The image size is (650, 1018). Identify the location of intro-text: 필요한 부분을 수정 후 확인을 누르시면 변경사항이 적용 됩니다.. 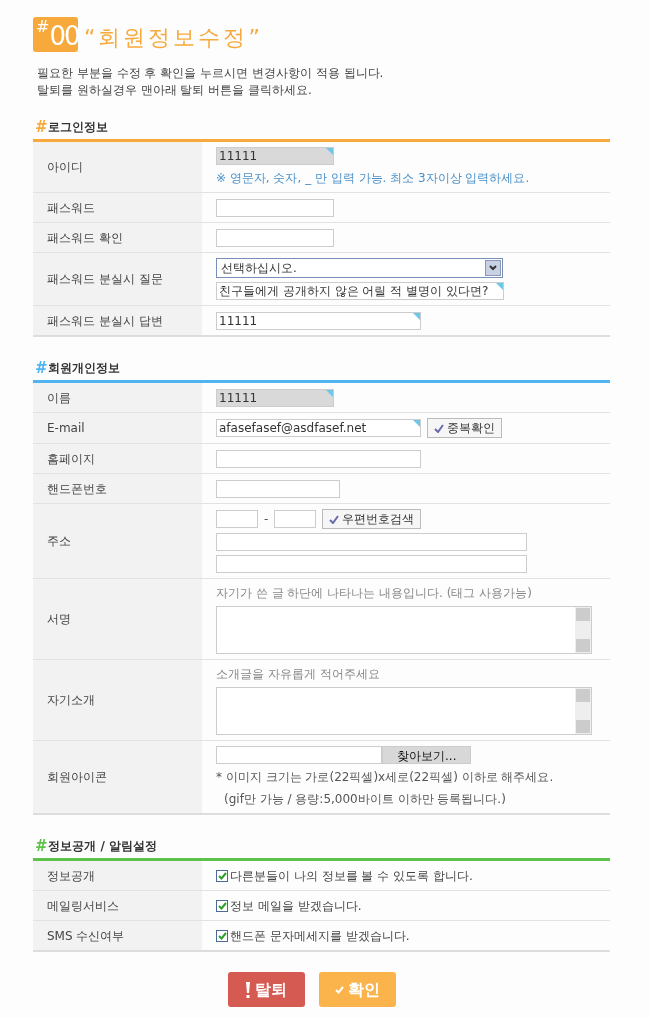
(211, 73).